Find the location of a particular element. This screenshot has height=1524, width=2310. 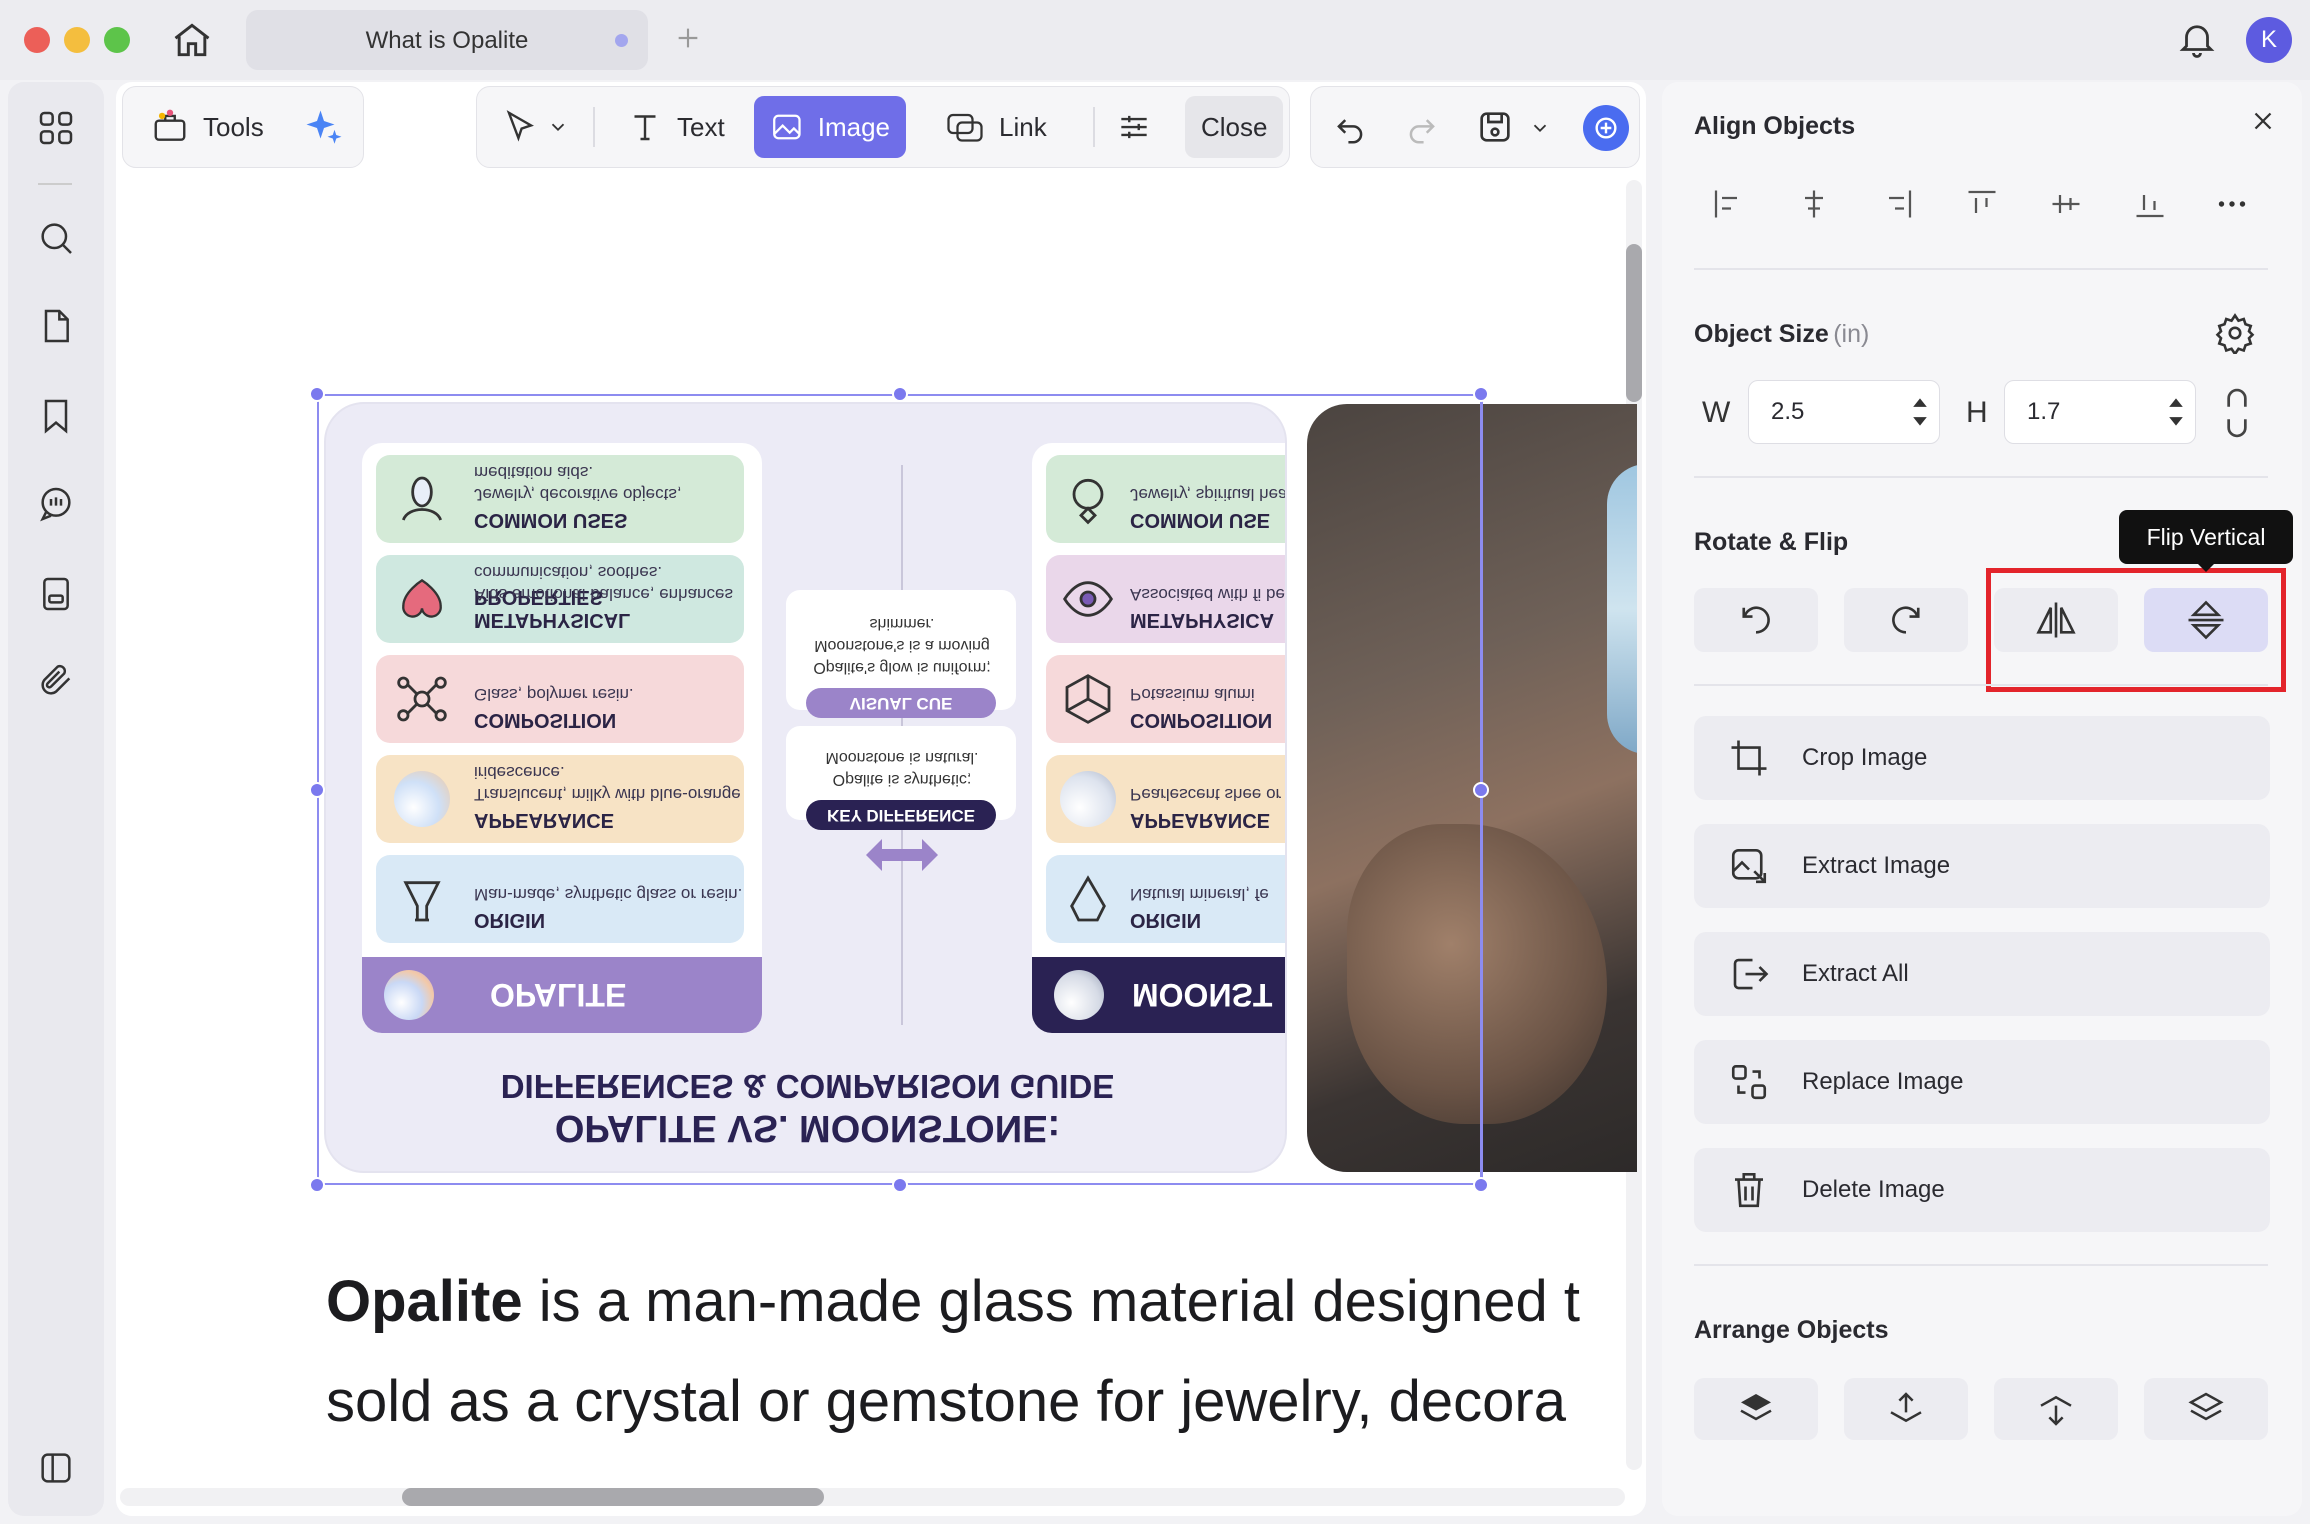

rotate-flip-title: Rotate & Flip is located at coordinates (1771, 542).